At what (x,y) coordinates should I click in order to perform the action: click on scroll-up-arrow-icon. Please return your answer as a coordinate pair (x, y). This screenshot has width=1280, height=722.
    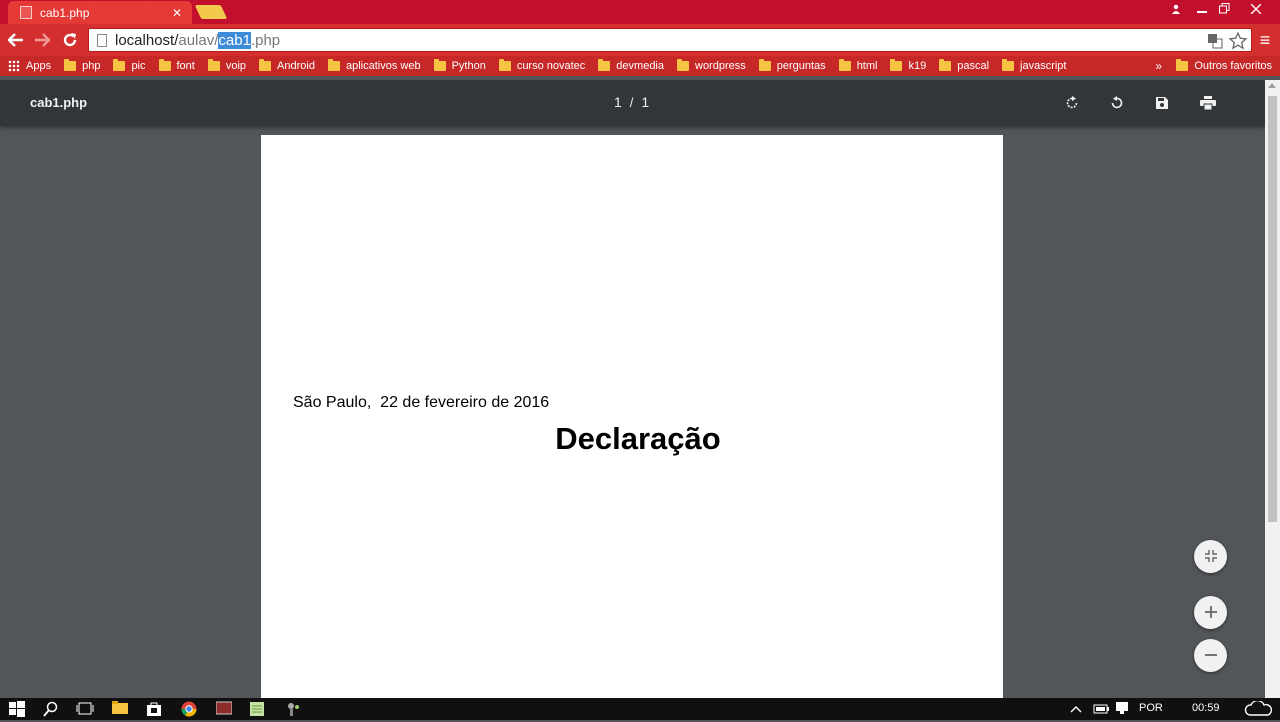
    Looking at the image, I should click on (1272, 85).